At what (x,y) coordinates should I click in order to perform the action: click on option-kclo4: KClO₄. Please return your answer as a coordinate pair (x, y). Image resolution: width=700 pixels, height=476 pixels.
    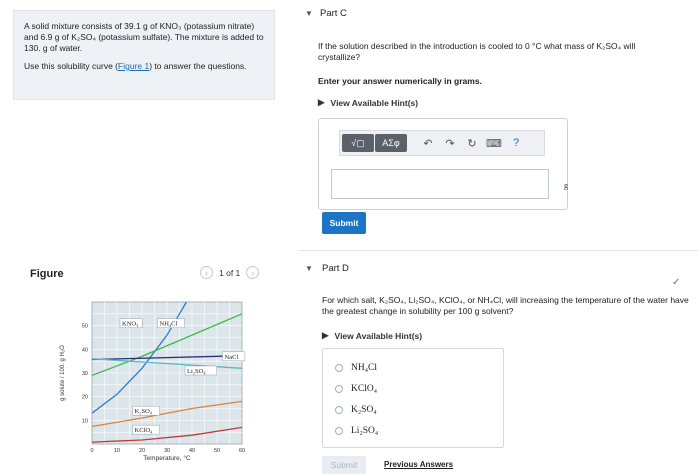
    Looking at the image, I should click on (356, 389).